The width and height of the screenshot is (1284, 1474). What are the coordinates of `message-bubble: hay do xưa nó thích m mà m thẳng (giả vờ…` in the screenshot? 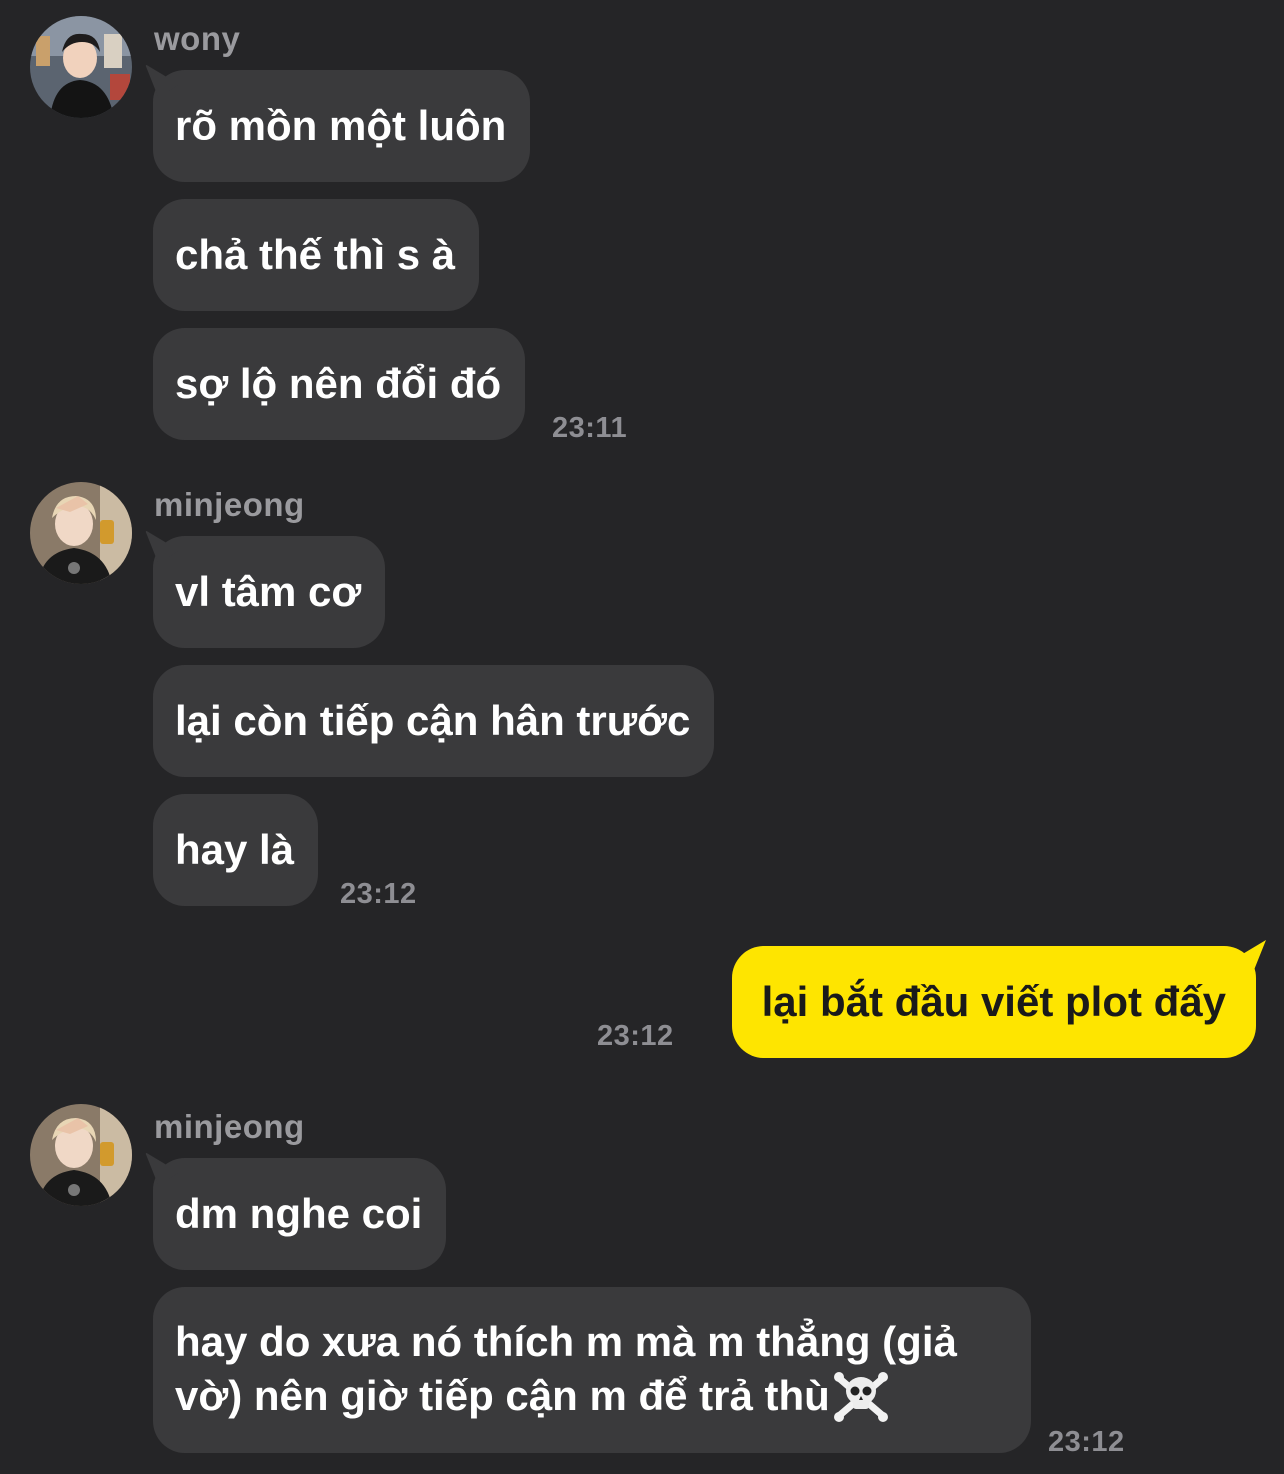 It's located at (592, 1370).